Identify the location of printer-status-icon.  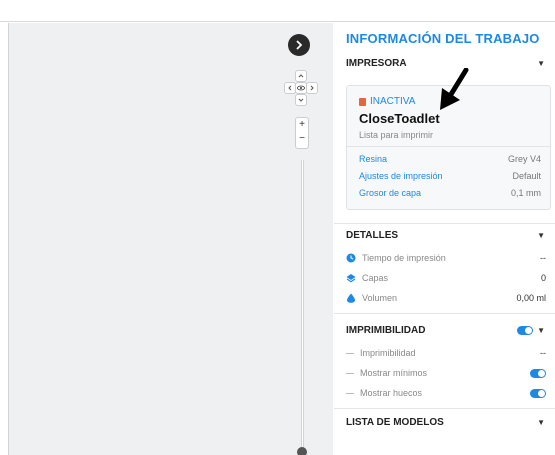
(362, 101).